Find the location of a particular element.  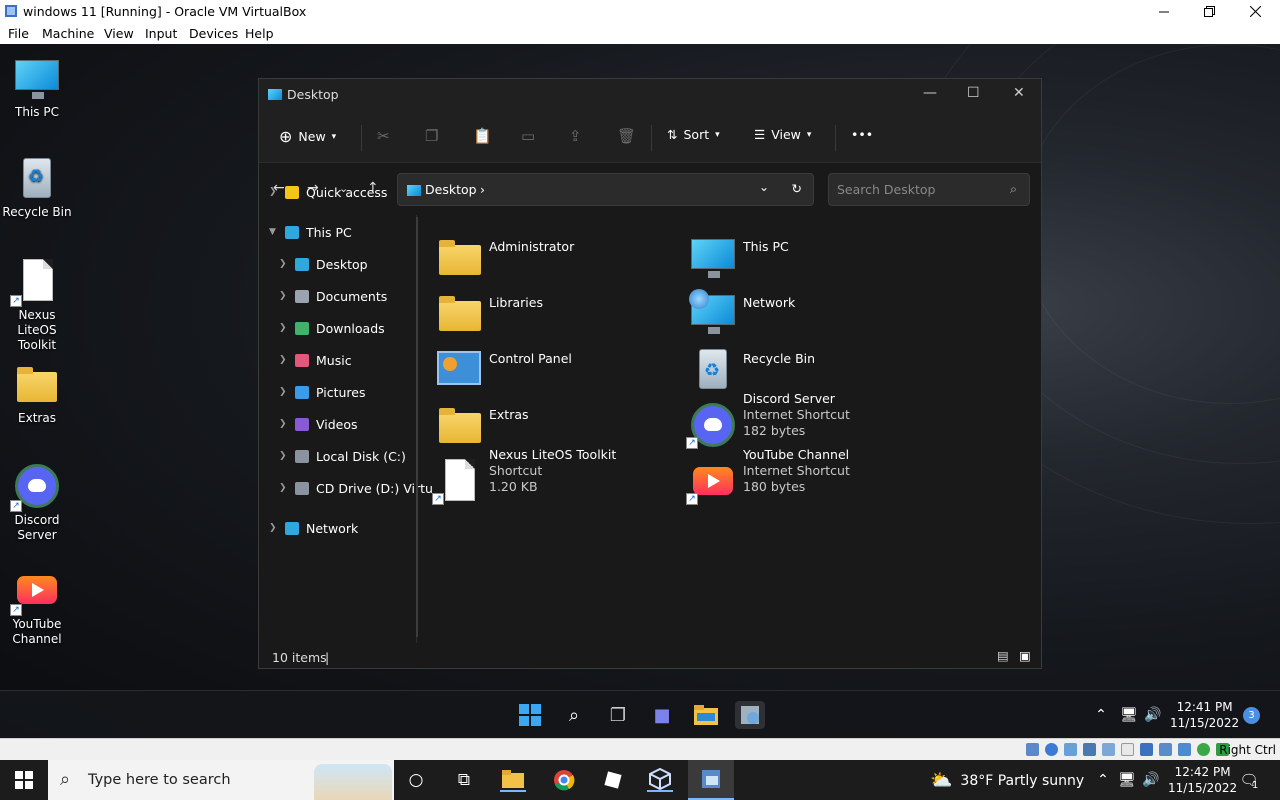

chat-icon: ■ is located at coordinates (662, 715).